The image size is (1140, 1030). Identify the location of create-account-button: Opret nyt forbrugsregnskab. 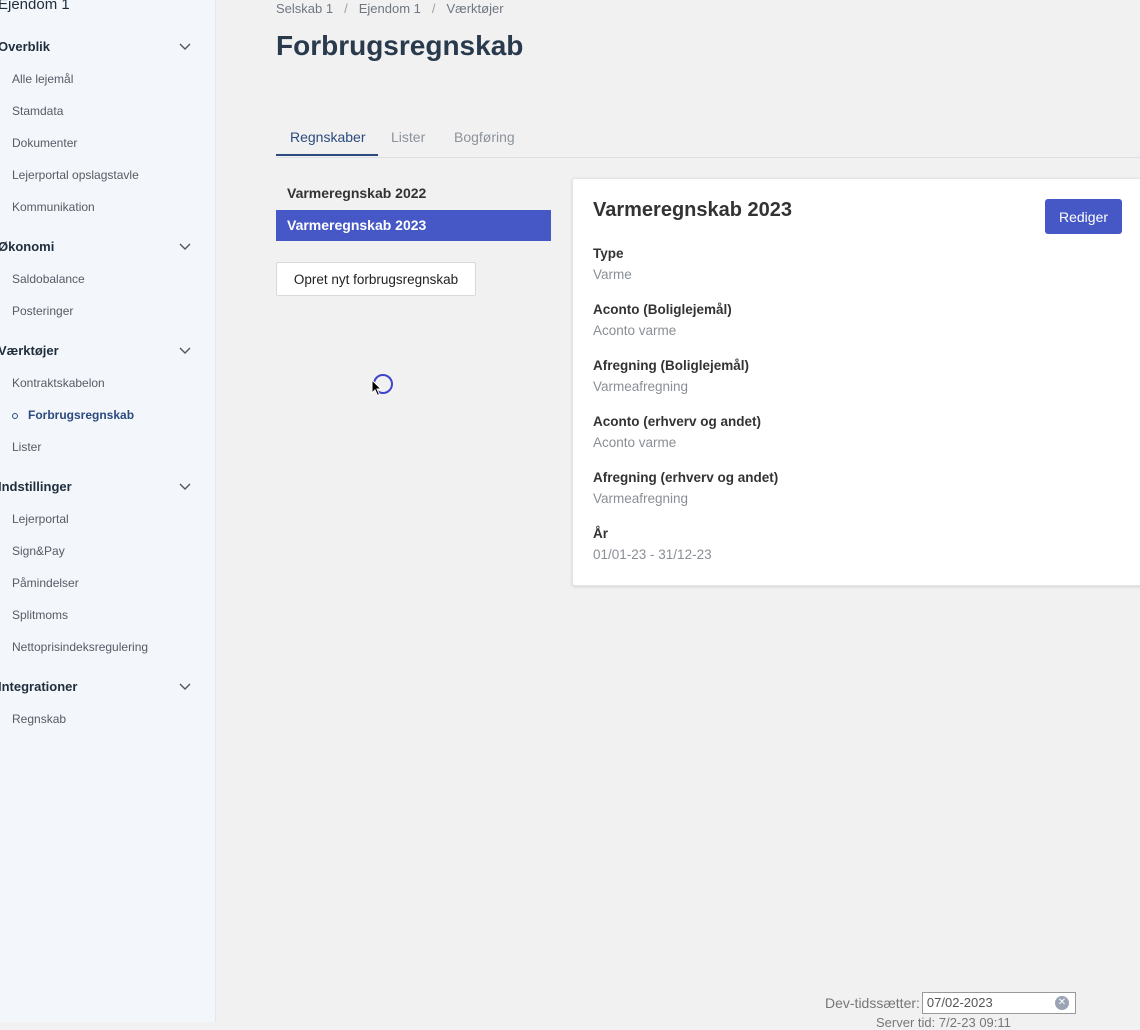
(376, 279).